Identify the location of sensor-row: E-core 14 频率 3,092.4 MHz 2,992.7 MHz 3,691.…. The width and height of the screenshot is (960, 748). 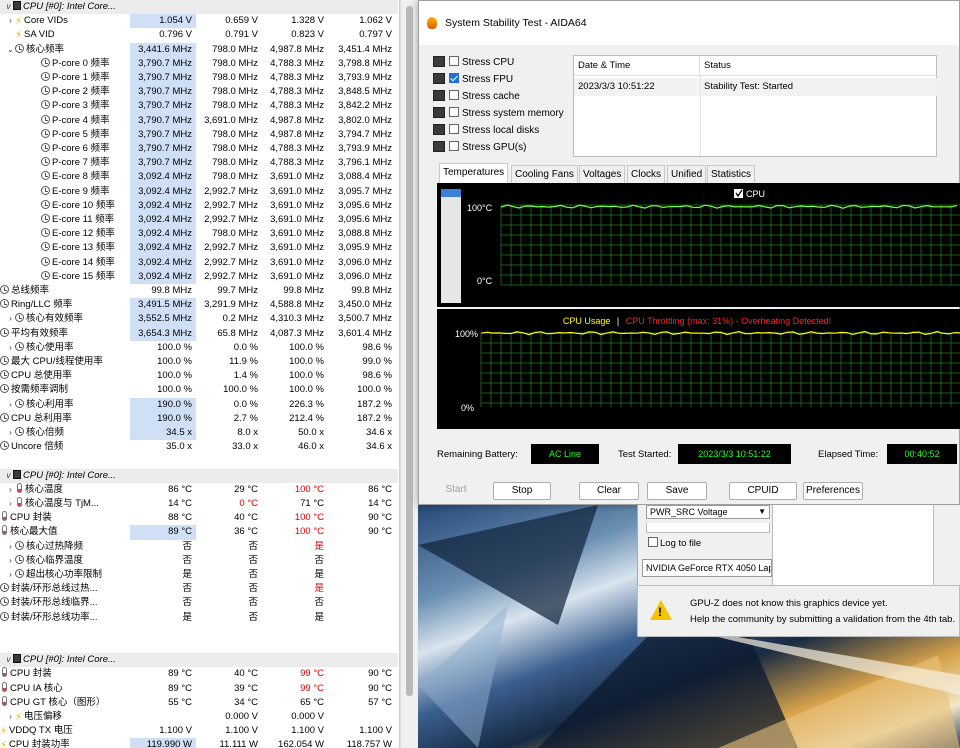
(199, 262).